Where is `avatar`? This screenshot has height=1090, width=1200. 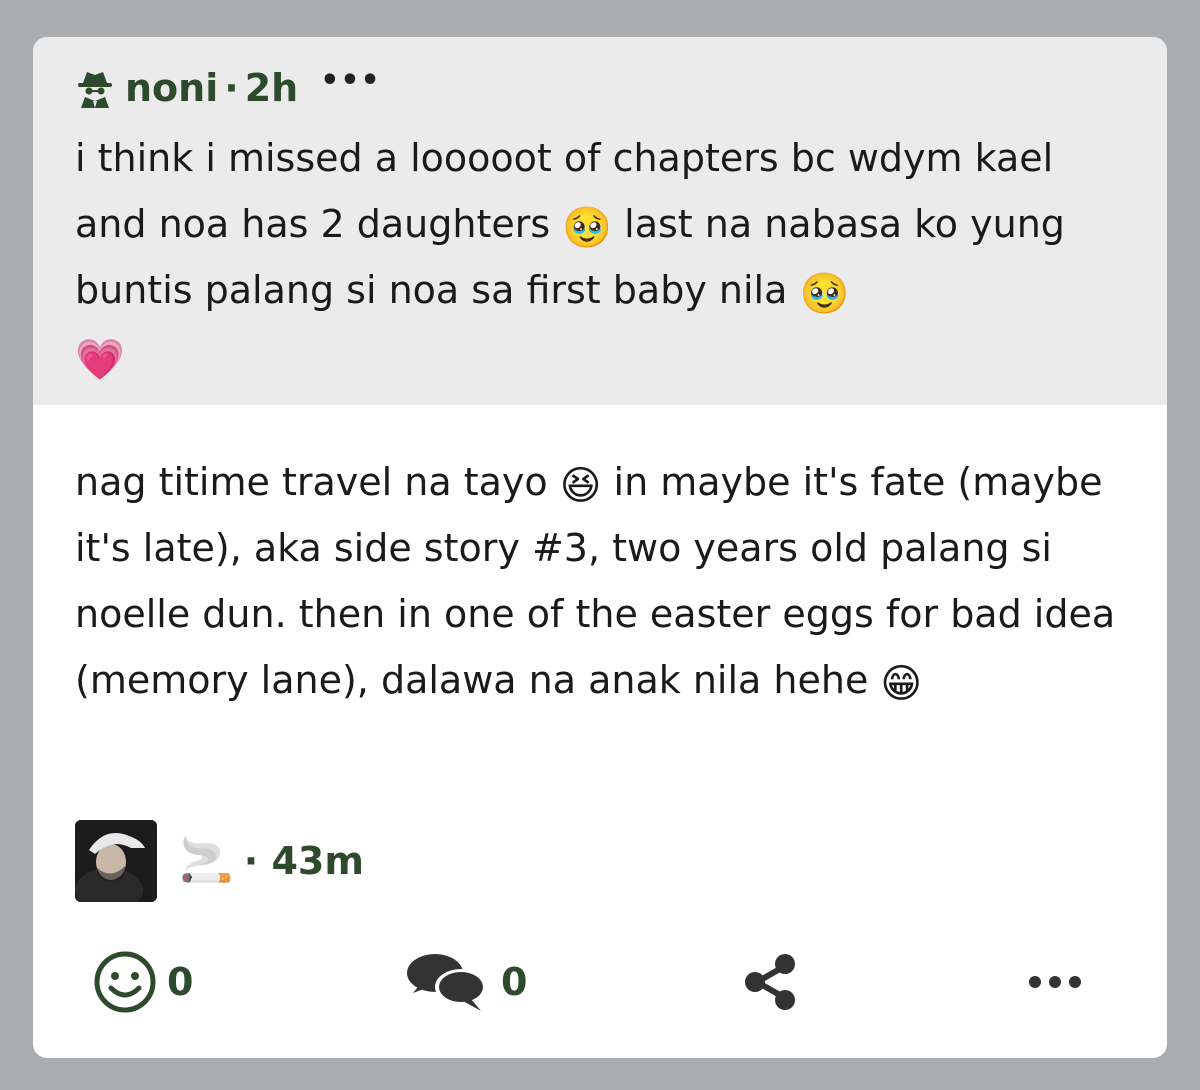
avatar is located at coordinates (116, 861).